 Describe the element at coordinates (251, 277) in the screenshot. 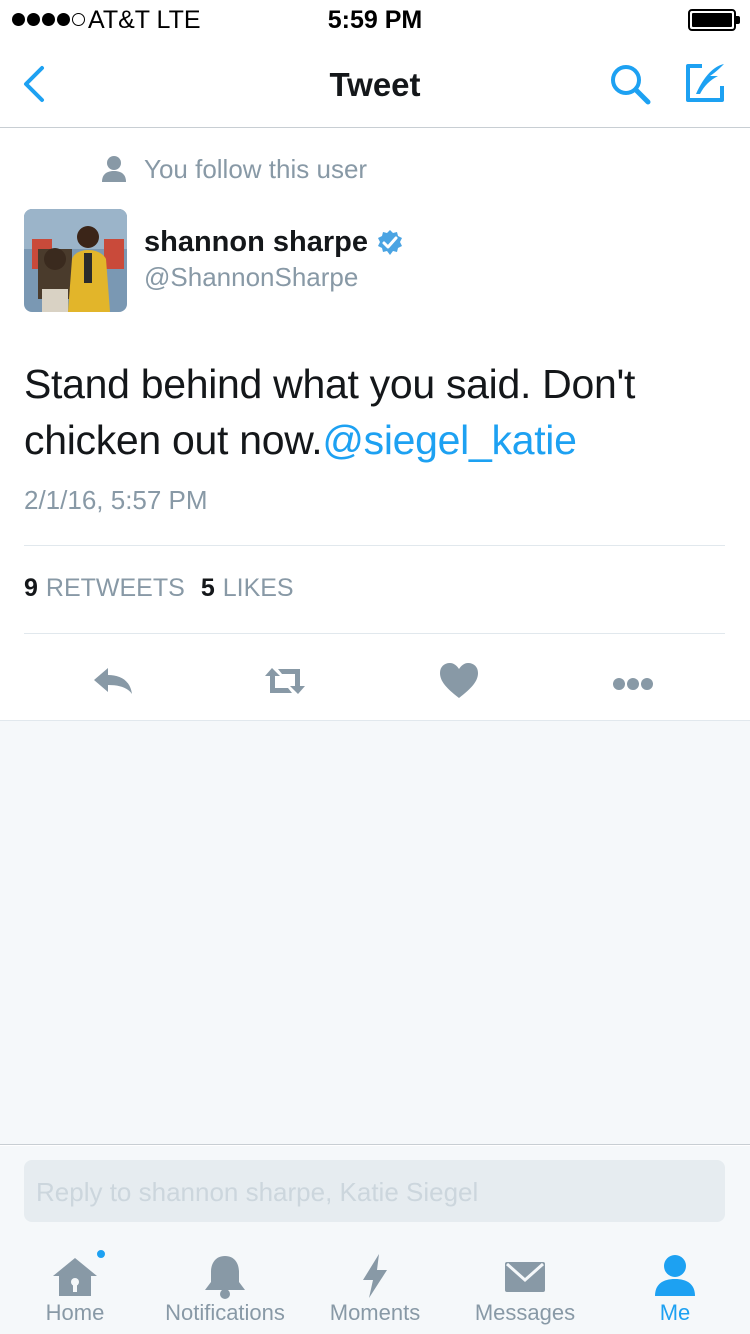

I see `user-handle: @ShannonSharpe` at that location.